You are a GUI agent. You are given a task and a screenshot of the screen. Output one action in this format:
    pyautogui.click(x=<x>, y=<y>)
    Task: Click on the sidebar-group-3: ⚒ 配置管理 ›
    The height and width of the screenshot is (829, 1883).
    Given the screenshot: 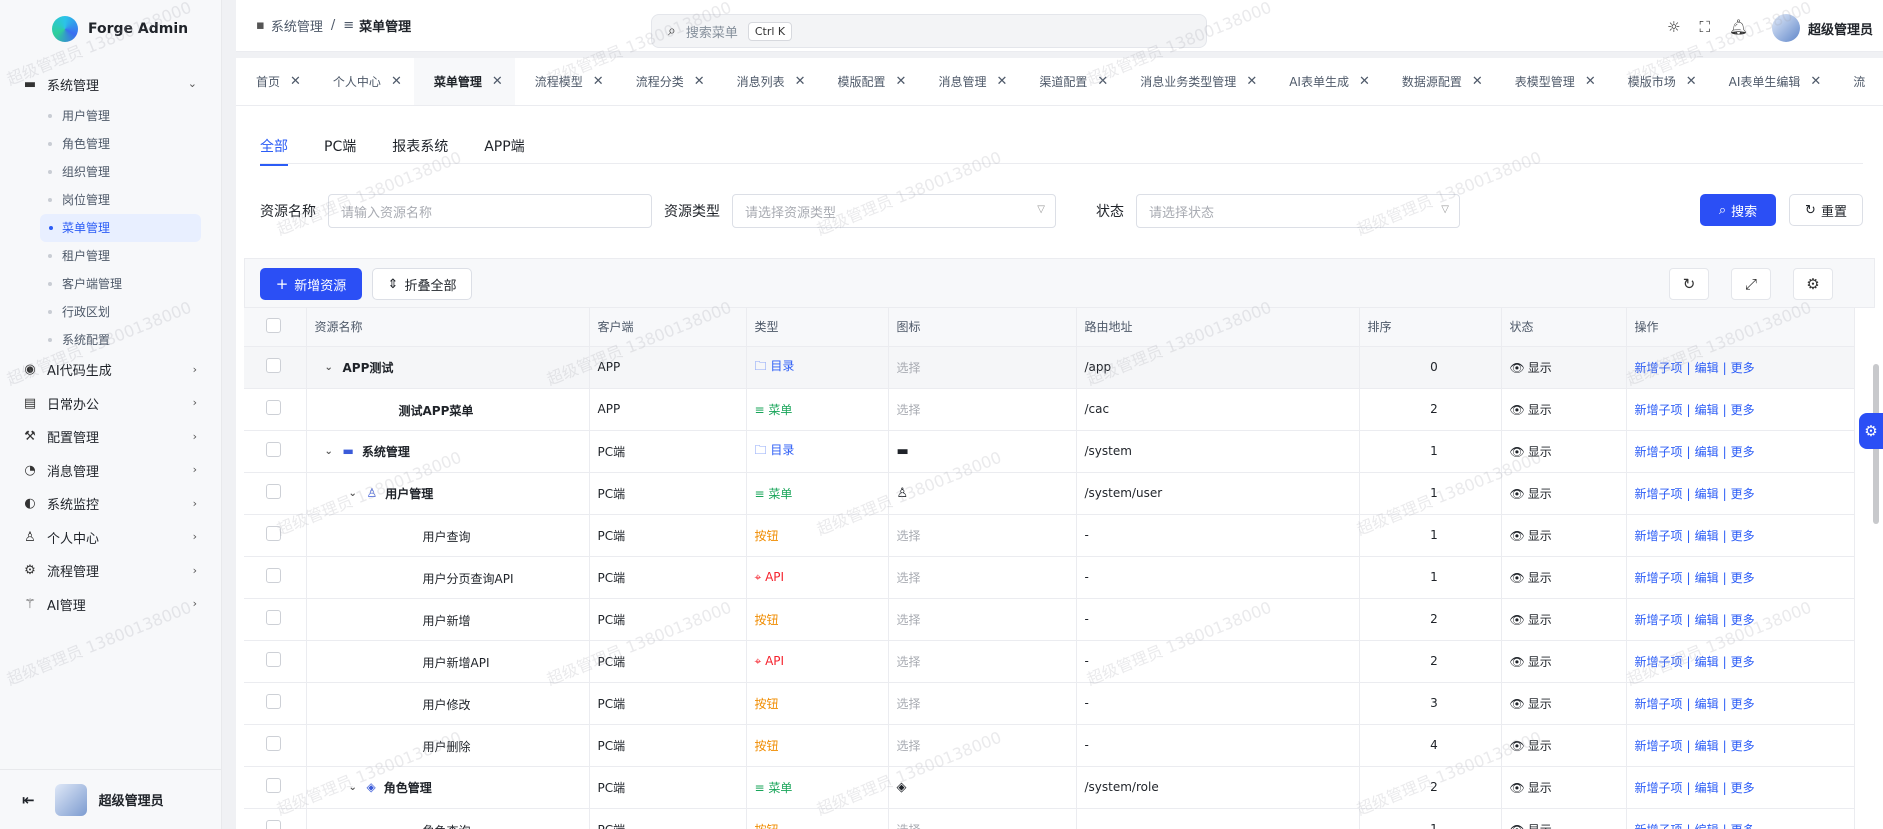 What is the action you would take?
    pyautogui.click(x=110, y=437)
    